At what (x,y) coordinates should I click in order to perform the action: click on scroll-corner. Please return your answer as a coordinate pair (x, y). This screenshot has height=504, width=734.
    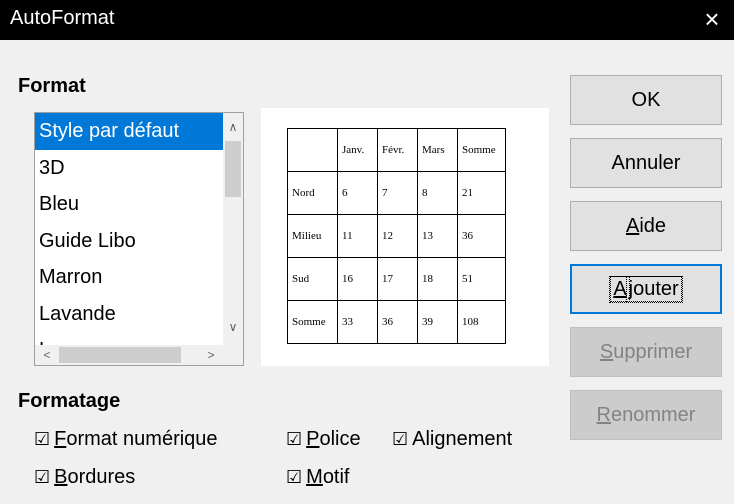
    Looking at the image, I should click on (233, 355).